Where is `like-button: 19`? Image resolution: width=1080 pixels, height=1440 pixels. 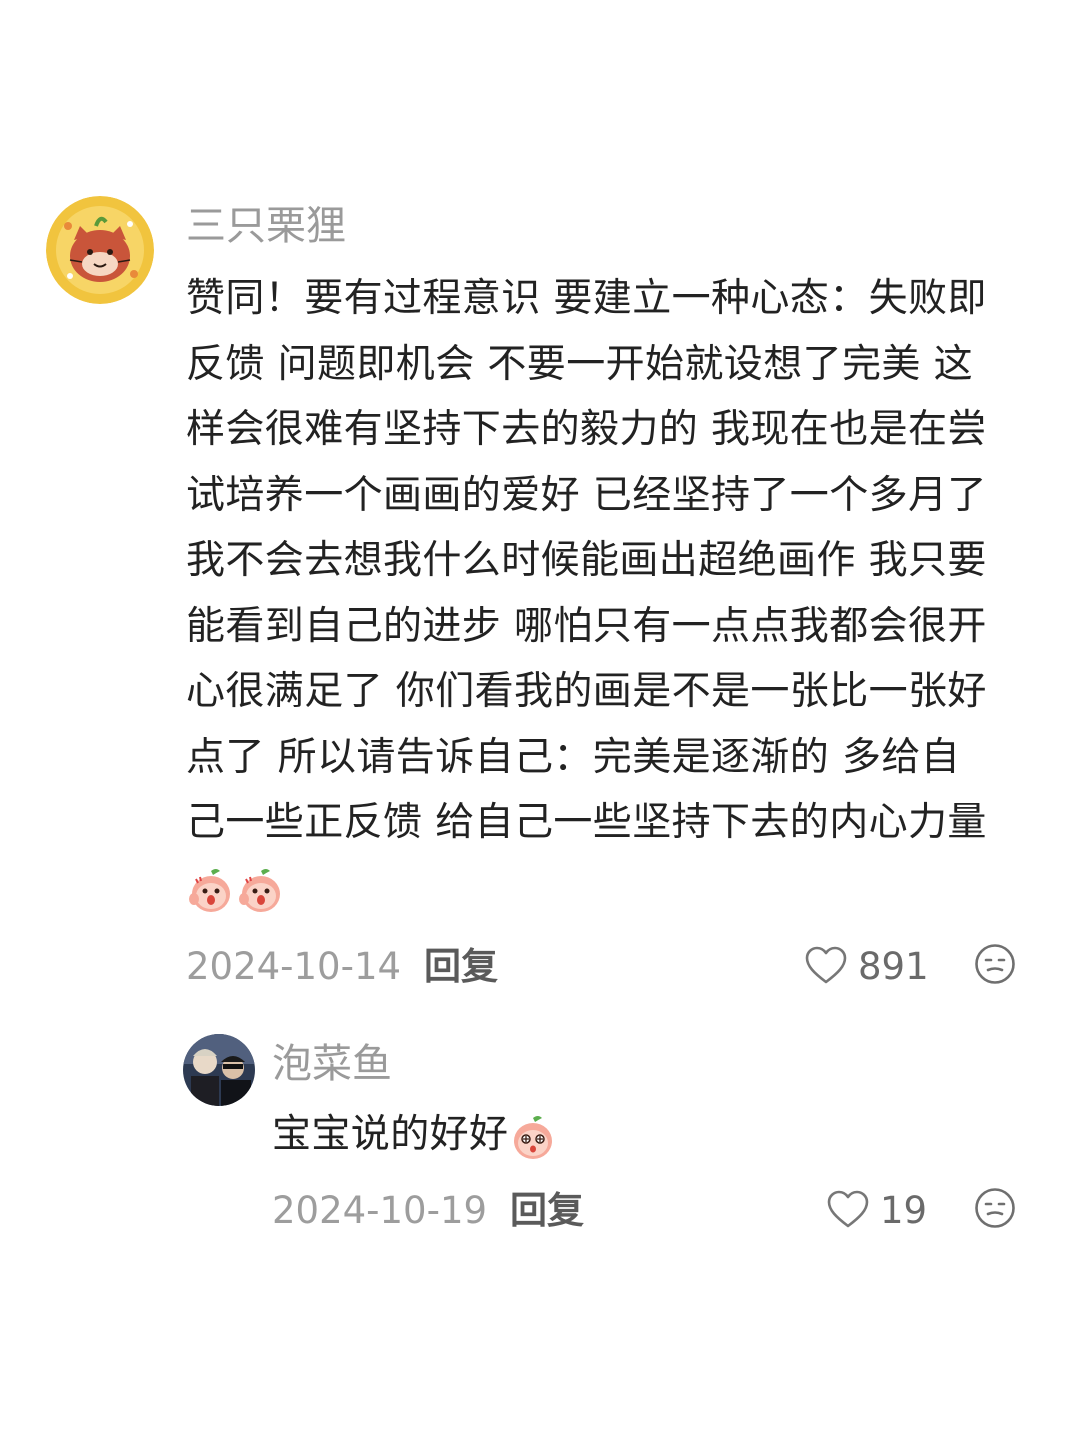 like-button: 19 is located at coordinates (881, 1211).